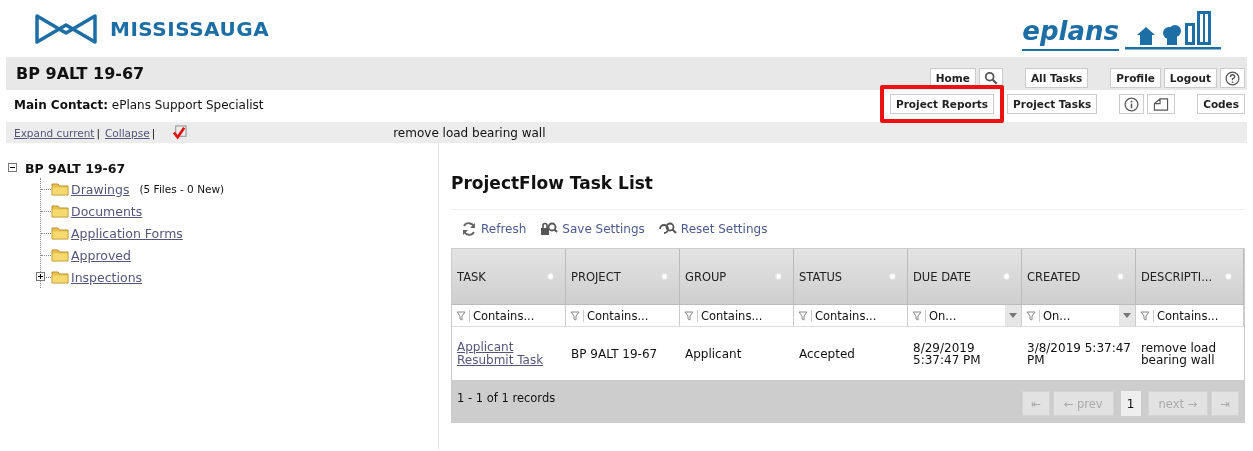  What do you see at coordinates (509, 276) in the screenshot?
I see `column-header: TASK` at bounding box center [509, 276].